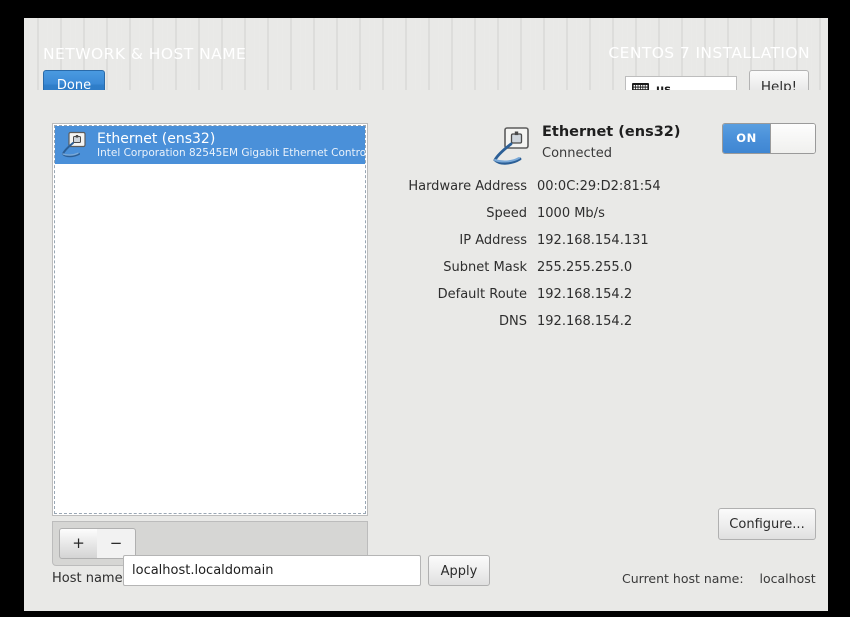 The image size is (850, 617). What do you see at coordinates (78, 543) in the screenshot?
I see `add-device-button: +` at bounding box center [78, 543].